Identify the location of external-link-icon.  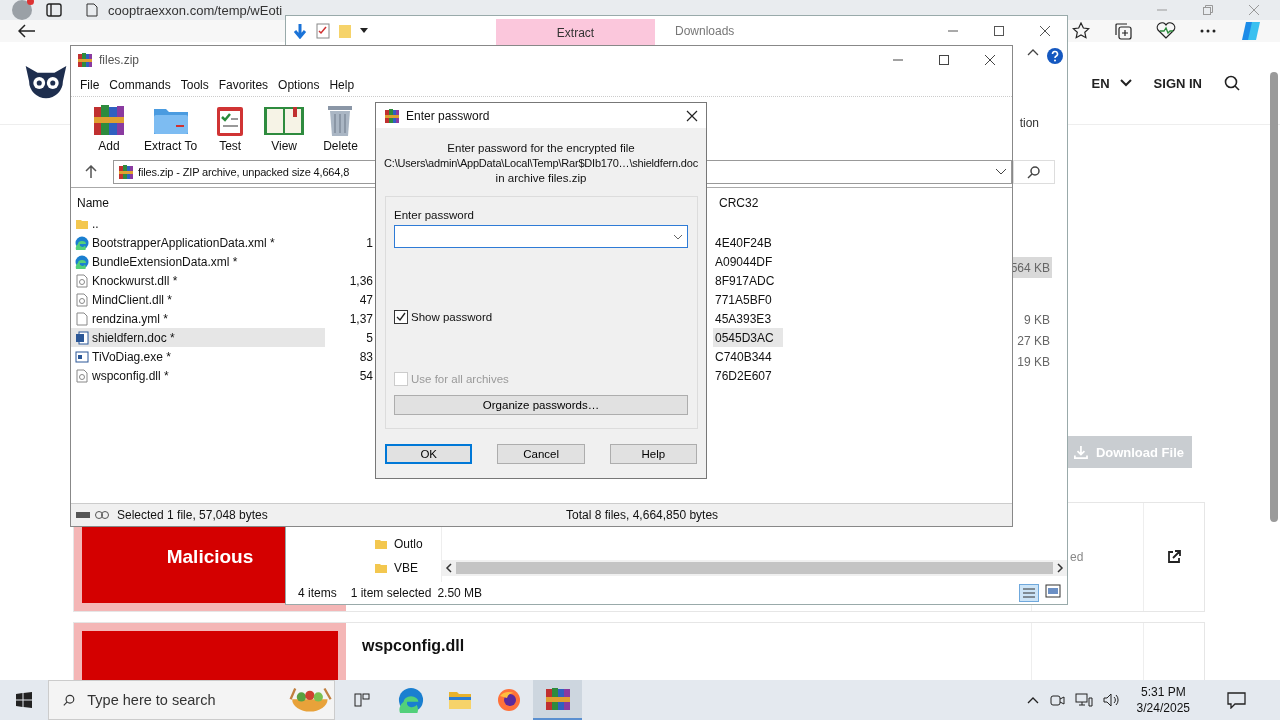
(1174, 557).